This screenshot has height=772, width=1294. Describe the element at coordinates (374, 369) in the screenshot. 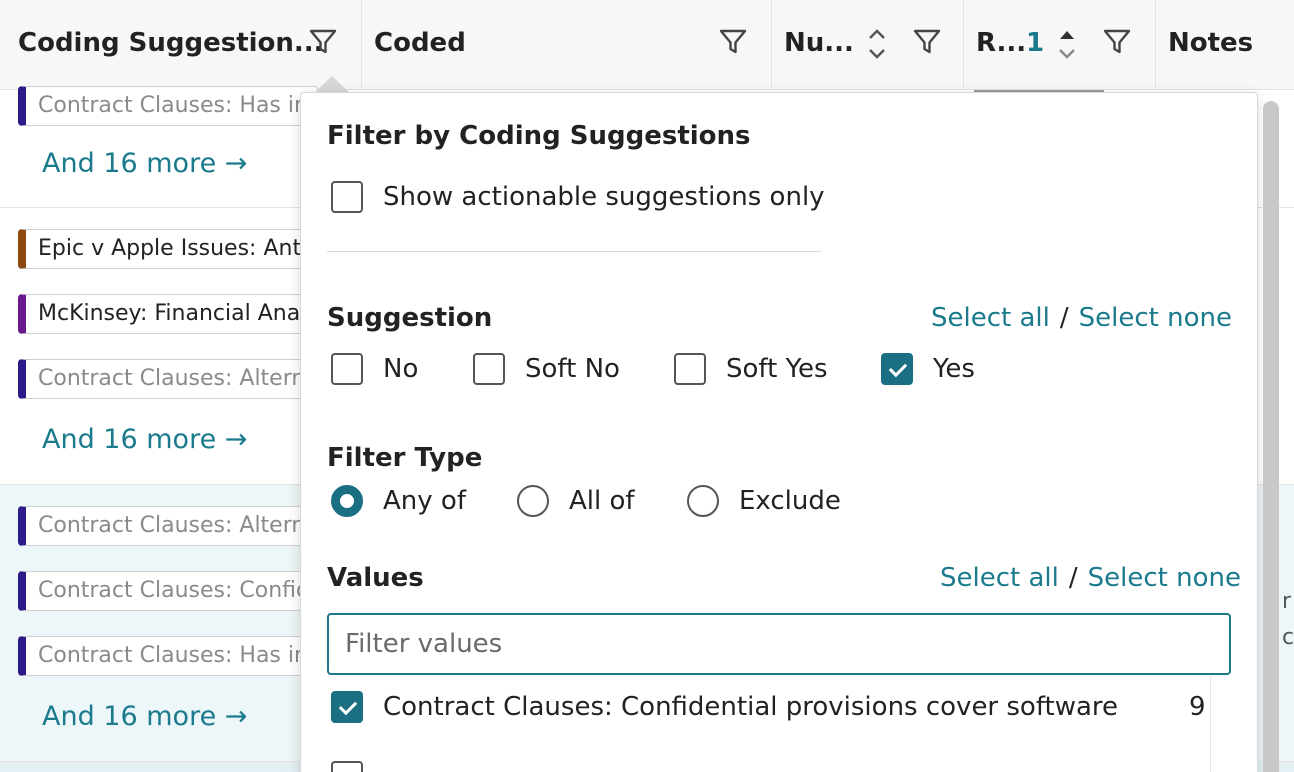

I see `suggestion-option-no: No` at that location.